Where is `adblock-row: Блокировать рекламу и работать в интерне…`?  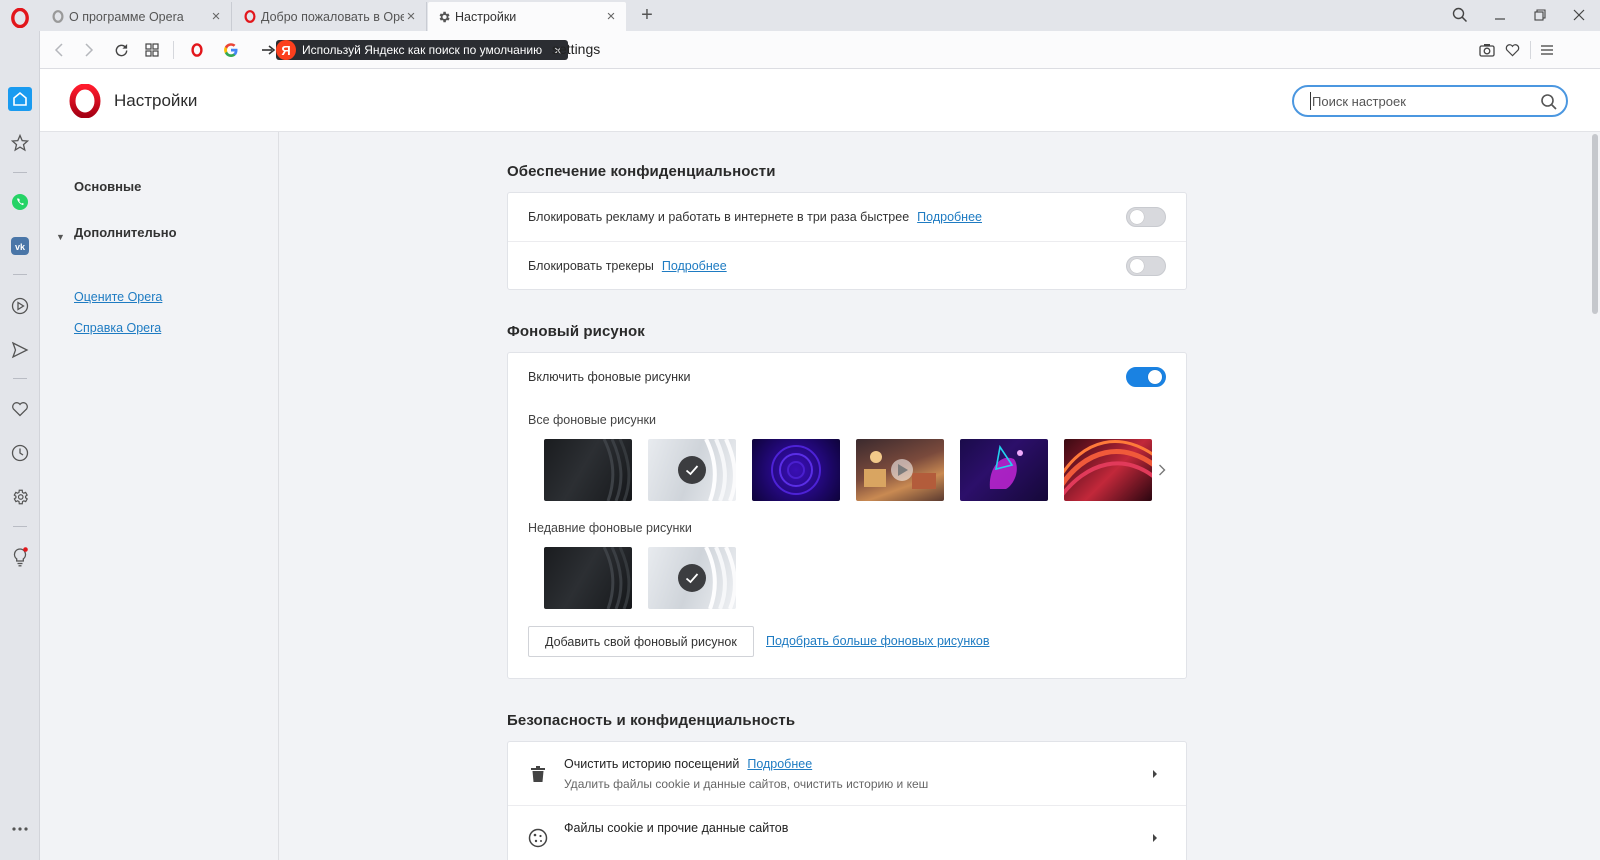 adblock-row: Блокировать рекламу и работать в интерне… is located at coordinates (847, 217).